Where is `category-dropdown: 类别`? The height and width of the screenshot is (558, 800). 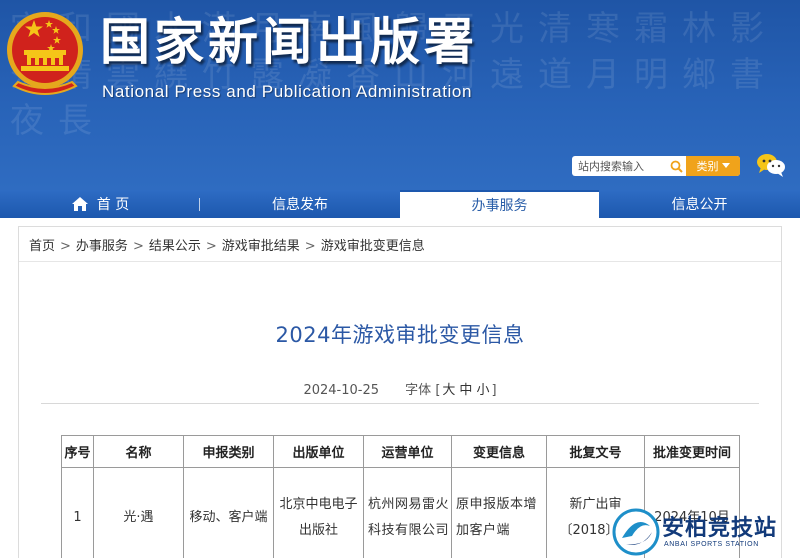 category-dropdown: 类别 is located at coordinates (713, 166).